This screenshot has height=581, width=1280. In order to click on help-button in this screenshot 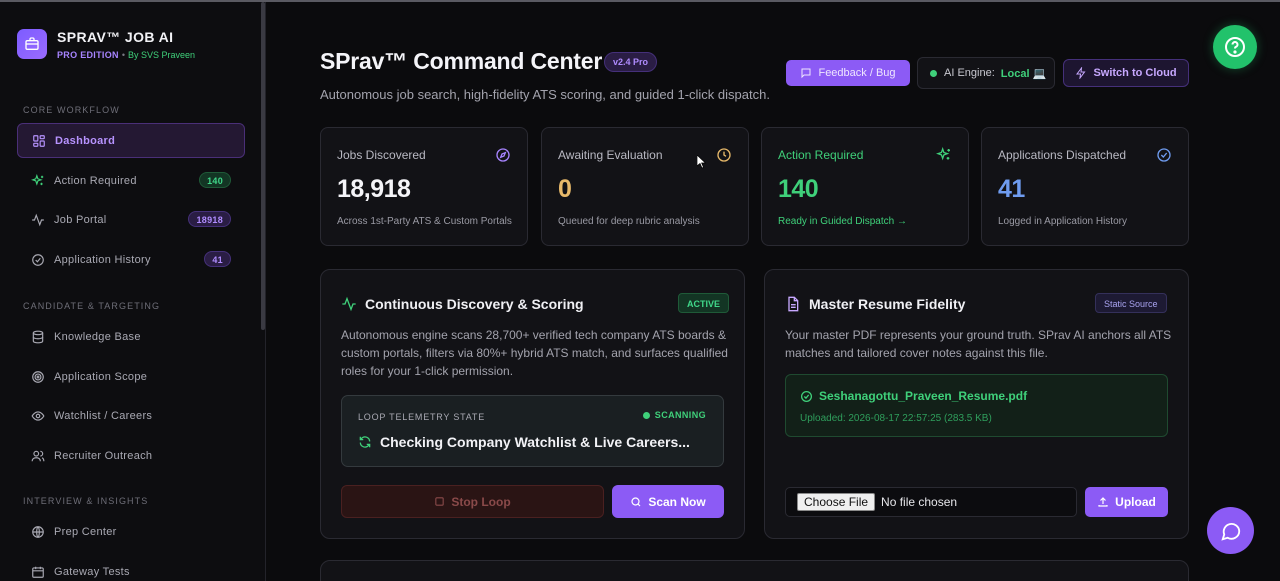, I will do `click(1235, 47)`.